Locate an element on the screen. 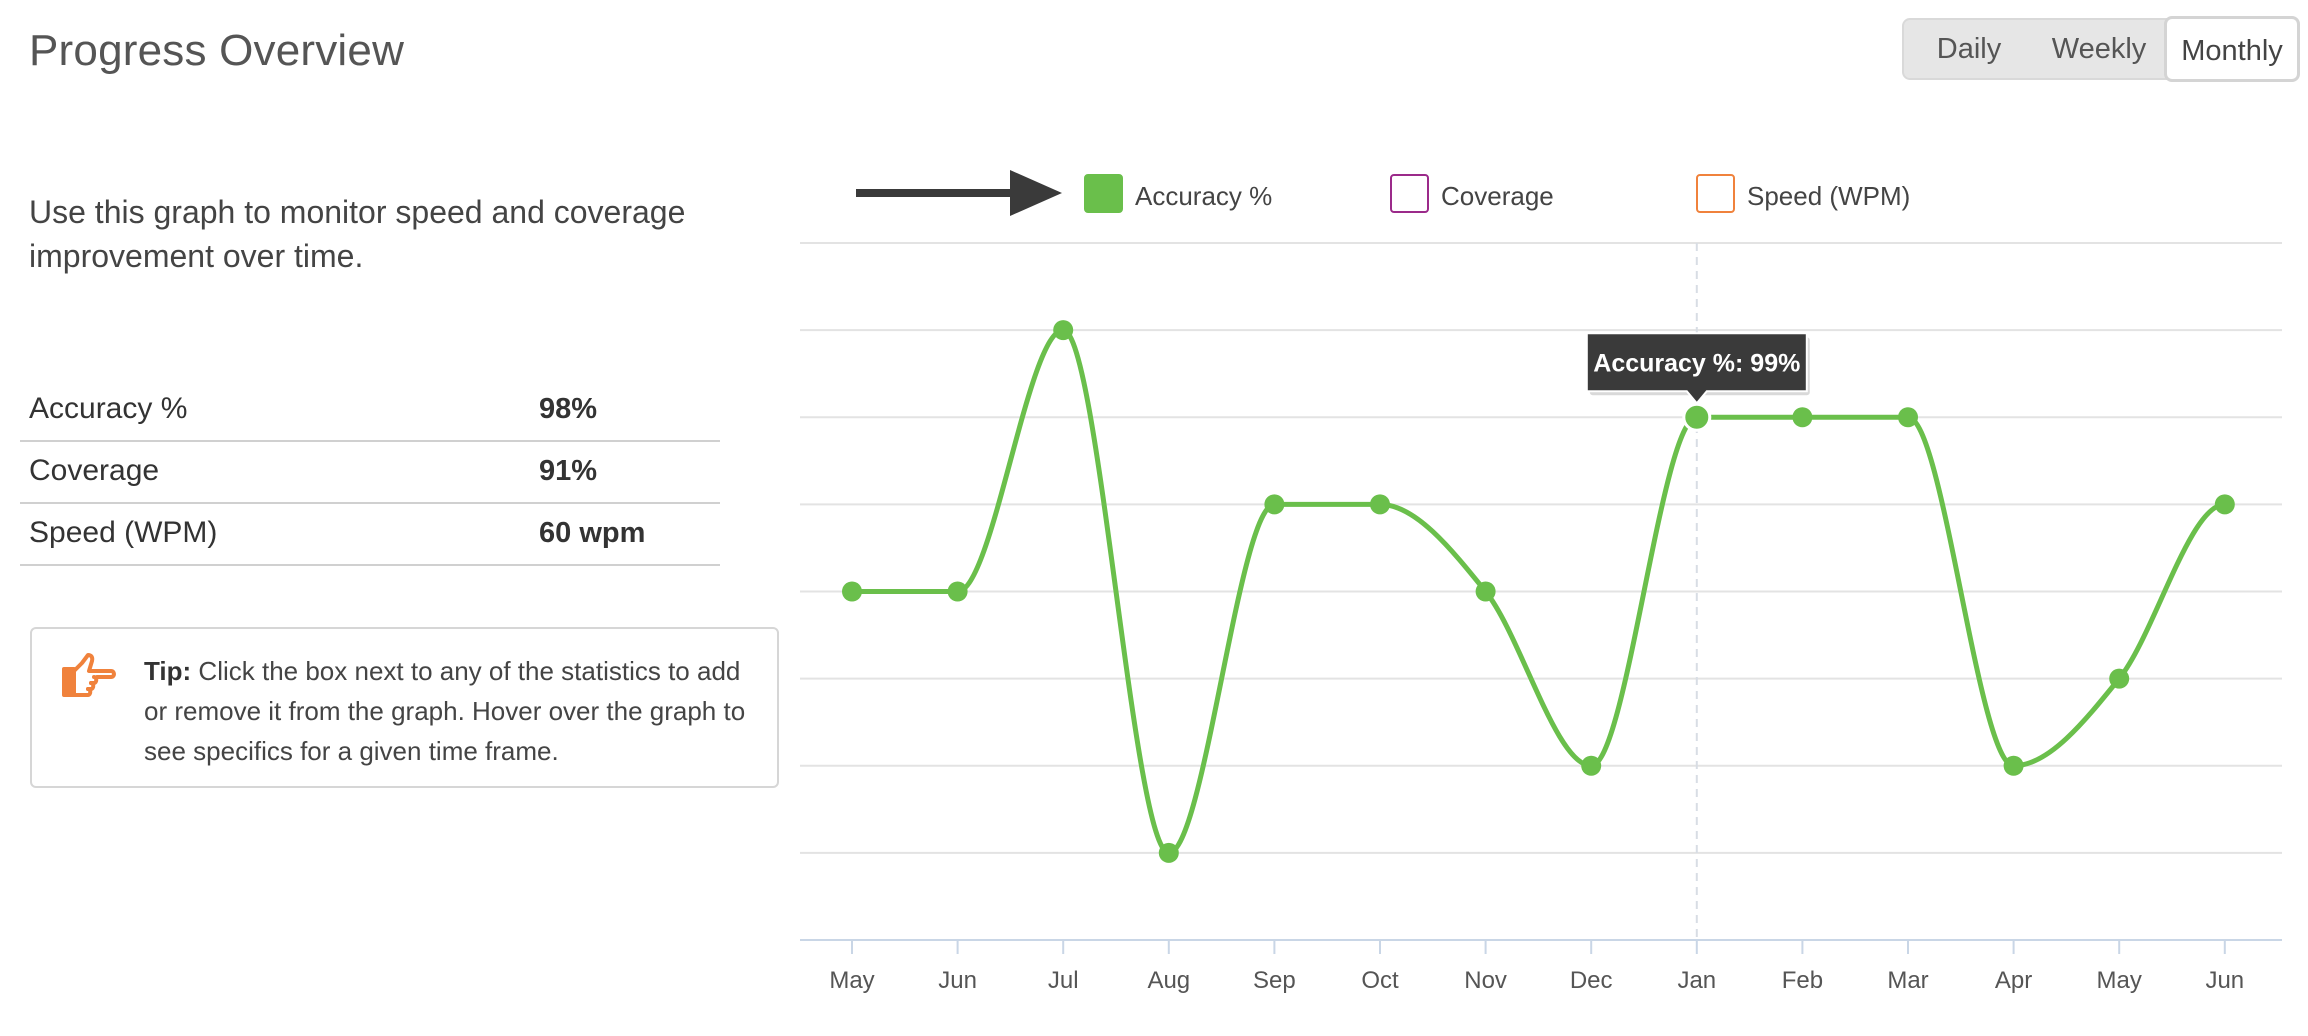 This screenshot has width=2308, height=1036. period-weekly-button: Weekly is located at coordinates (2099, 49).